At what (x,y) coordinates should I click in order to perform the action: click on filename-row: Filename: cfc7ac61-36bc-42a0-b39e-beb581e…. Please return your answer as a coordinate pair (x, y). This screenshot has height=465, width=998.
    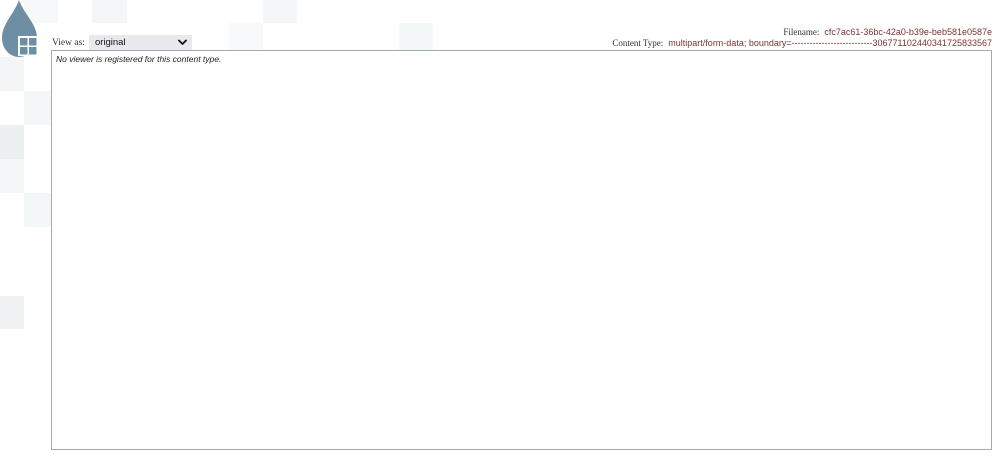
    Looking at the image, I should click on (887, 32).